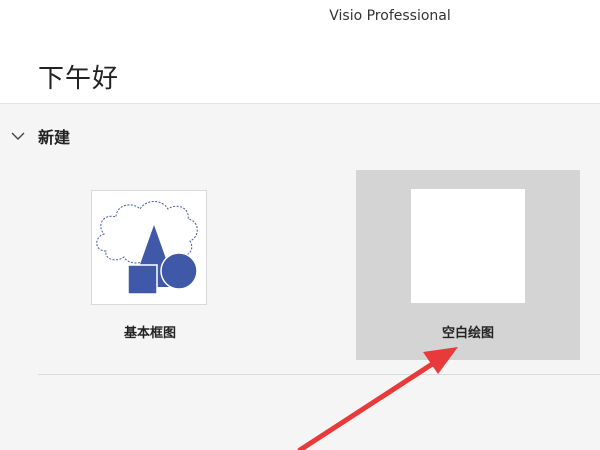  I want to click on basic-diagram-thumbnail, so click(149, 247).